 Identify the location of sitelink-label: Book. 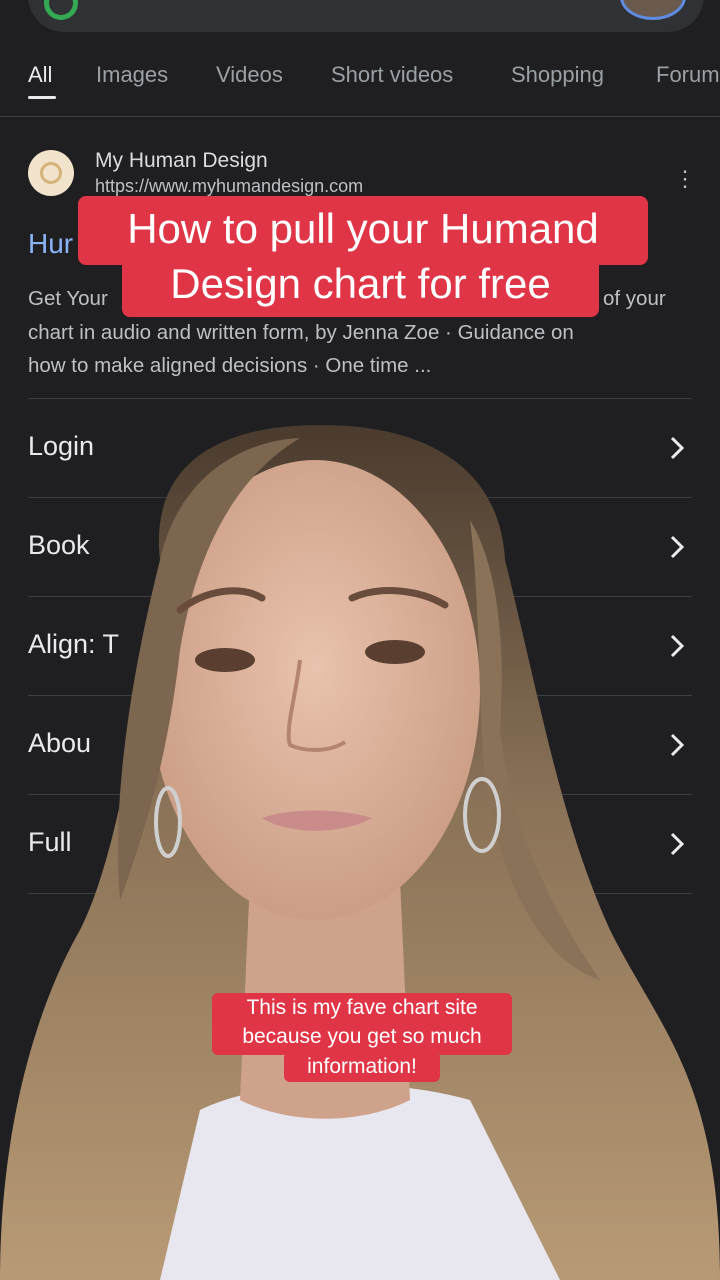
(59, 545).